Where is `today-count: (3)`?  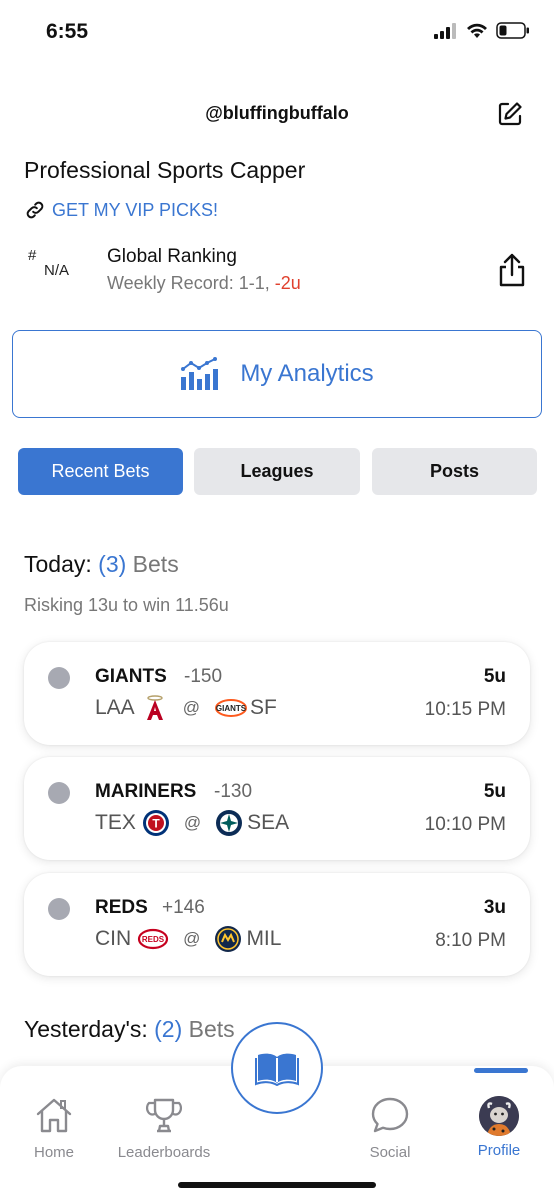 today-count: (3) is located at coordinates (112, 564).